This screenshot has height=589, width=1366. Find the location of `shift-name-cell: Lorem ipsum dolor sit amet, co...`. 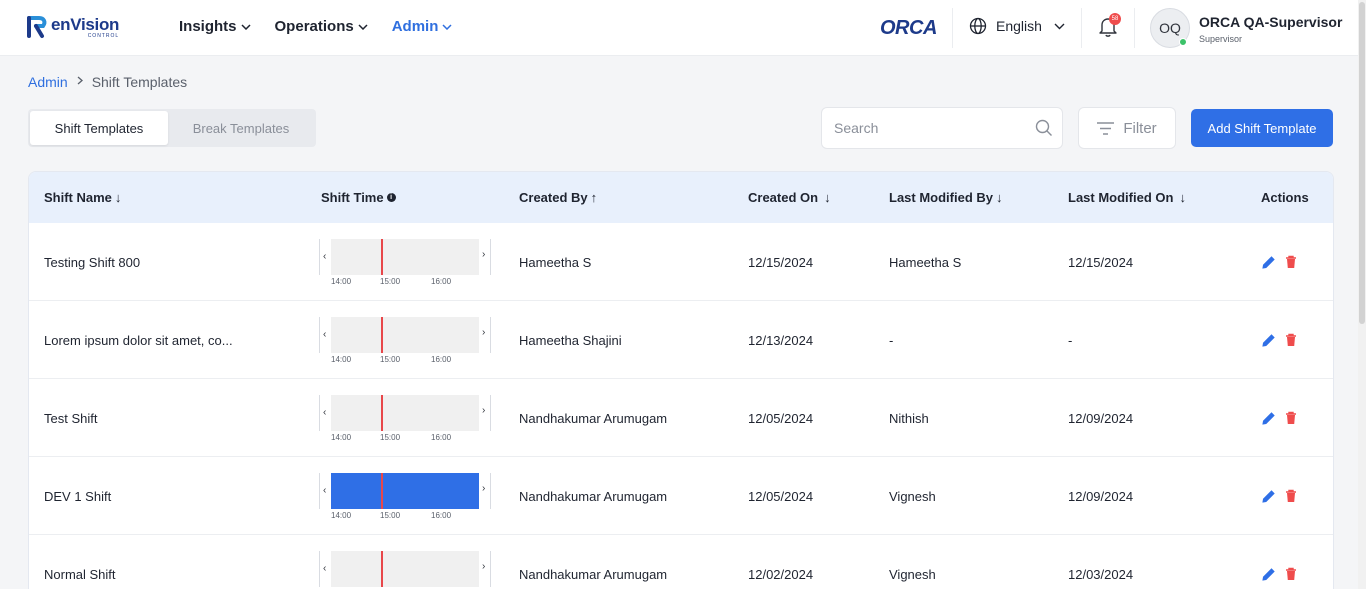

shift-name-cell: Lorem ipsum dolor sit amet, co... is located at coordinates (138, 340).